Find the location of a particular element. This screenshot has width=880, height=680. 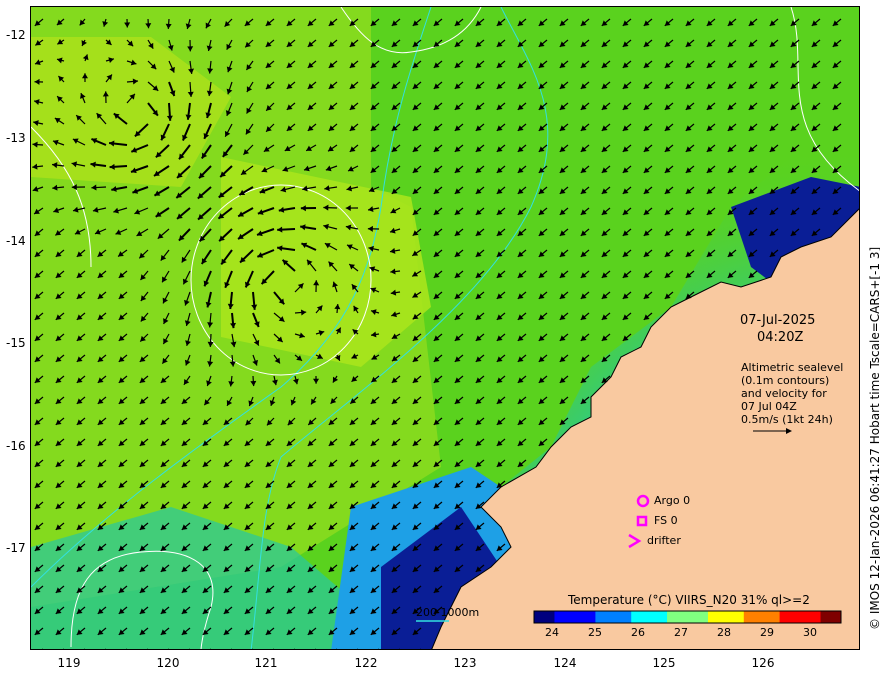

colorbar-gradient is located at coordinates (687, 617).